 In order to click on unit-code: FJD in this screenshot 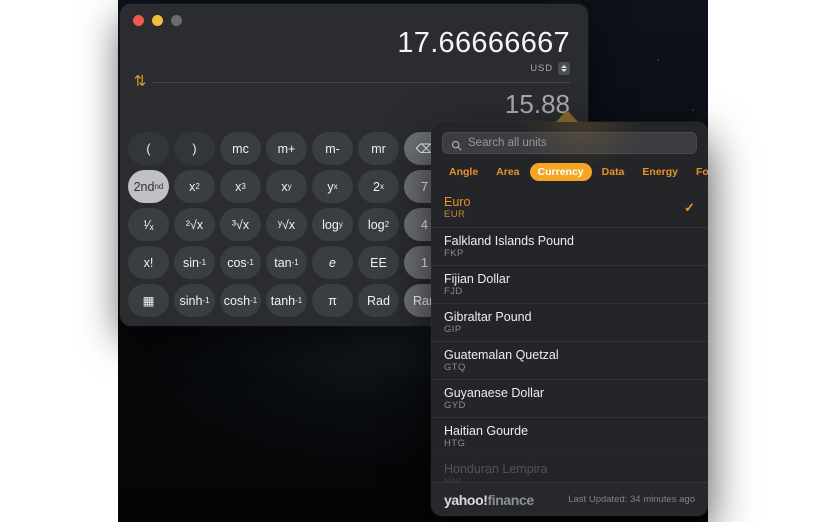, I will do `click(453, 291)`.